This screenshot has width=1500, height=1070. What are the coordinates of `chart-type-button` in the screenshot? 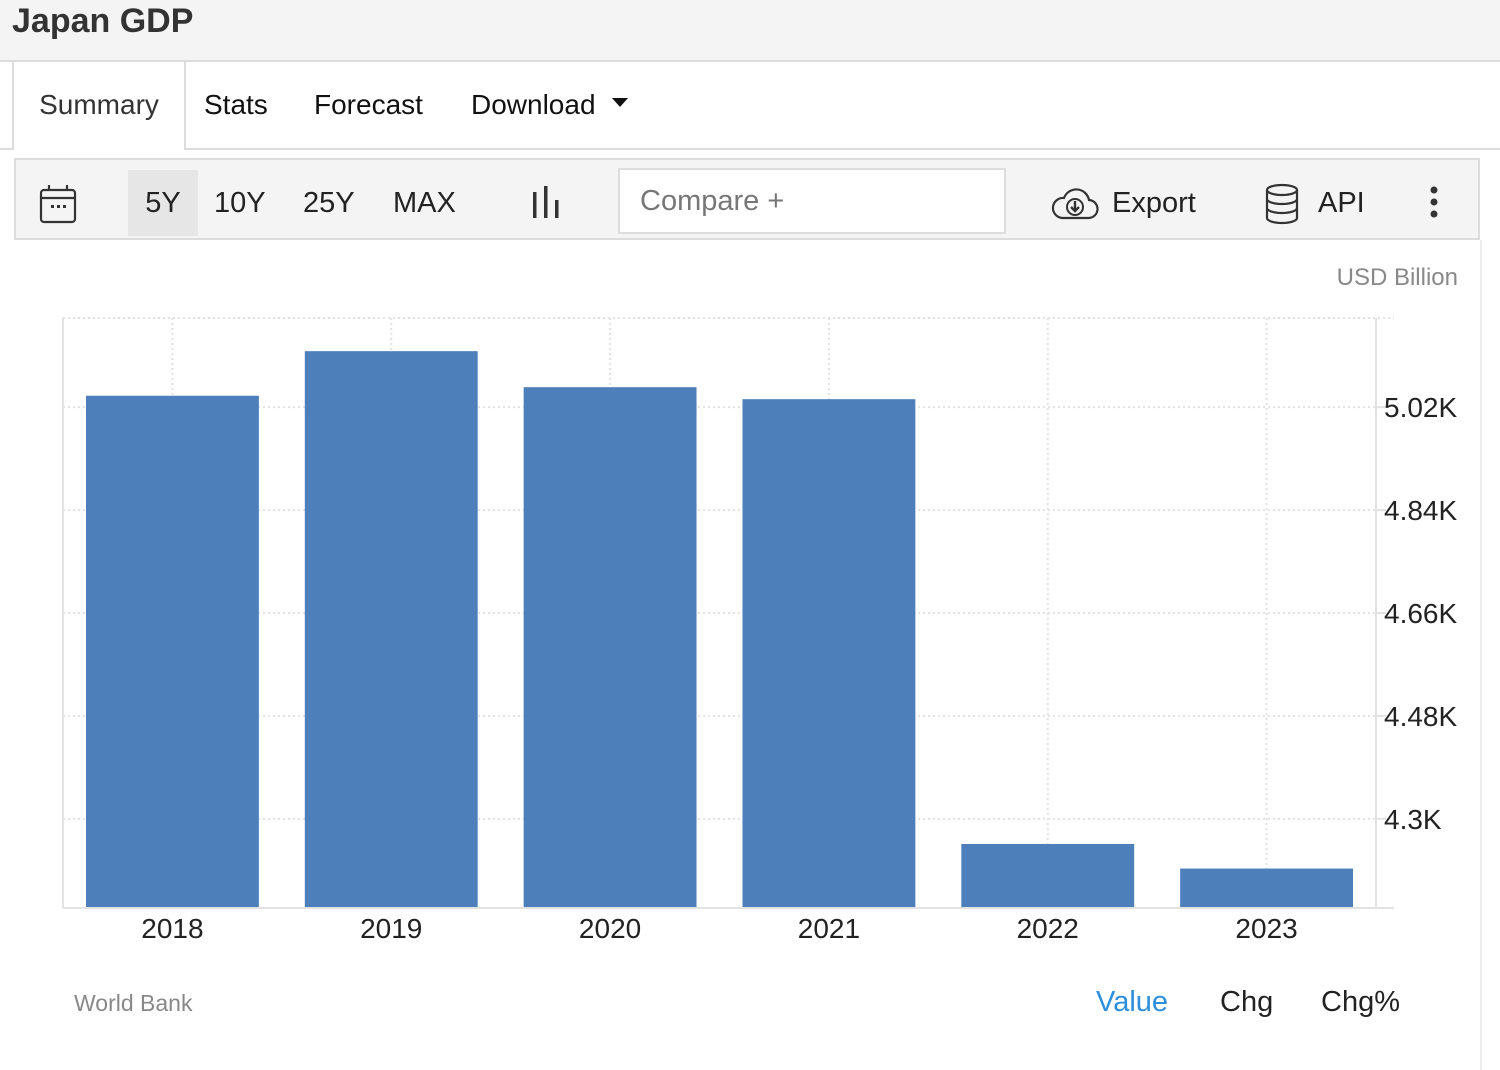 It's located at (547, 203).